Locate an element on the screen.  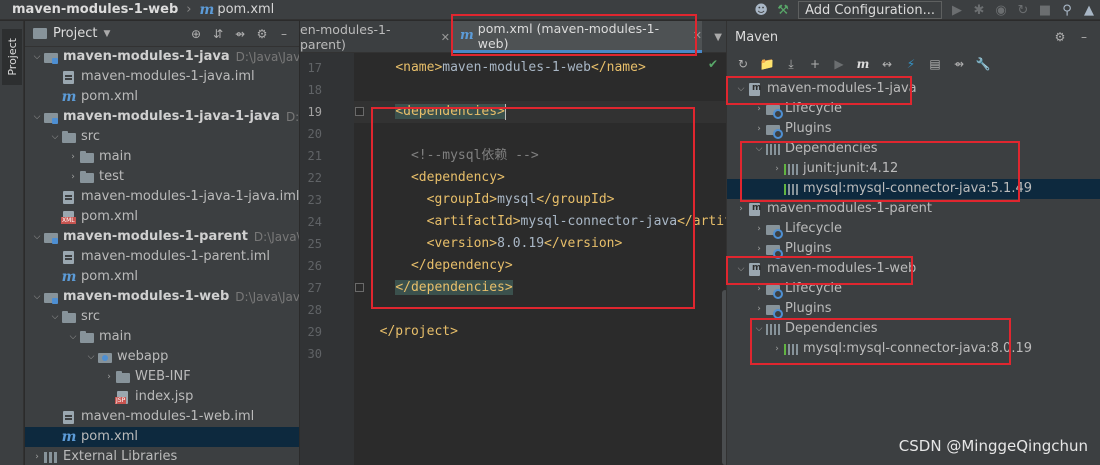
tab-web-pom: m pom.xml (maven-modules-1-web) ✕ is located at coordinates (577, 37).